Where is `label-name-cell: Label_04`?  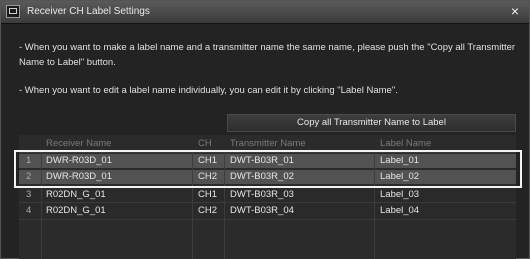
label-name-cell: Label_04 is located at coordinates (399, 210).